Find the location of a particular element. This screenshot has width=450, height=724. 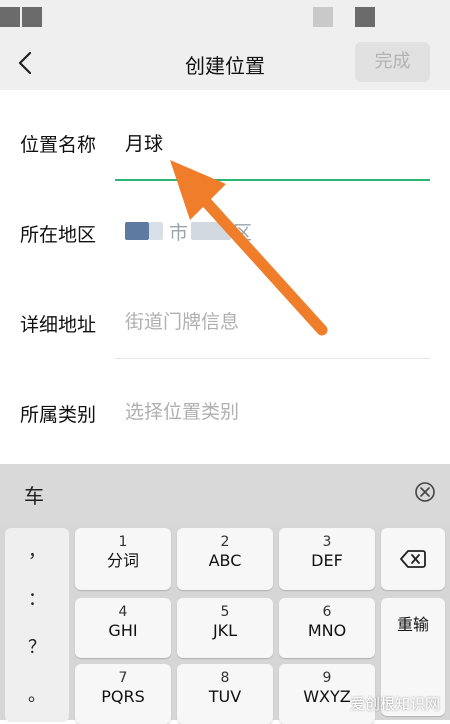

category-row: 所属类别 is located at coordinates (225, 404).